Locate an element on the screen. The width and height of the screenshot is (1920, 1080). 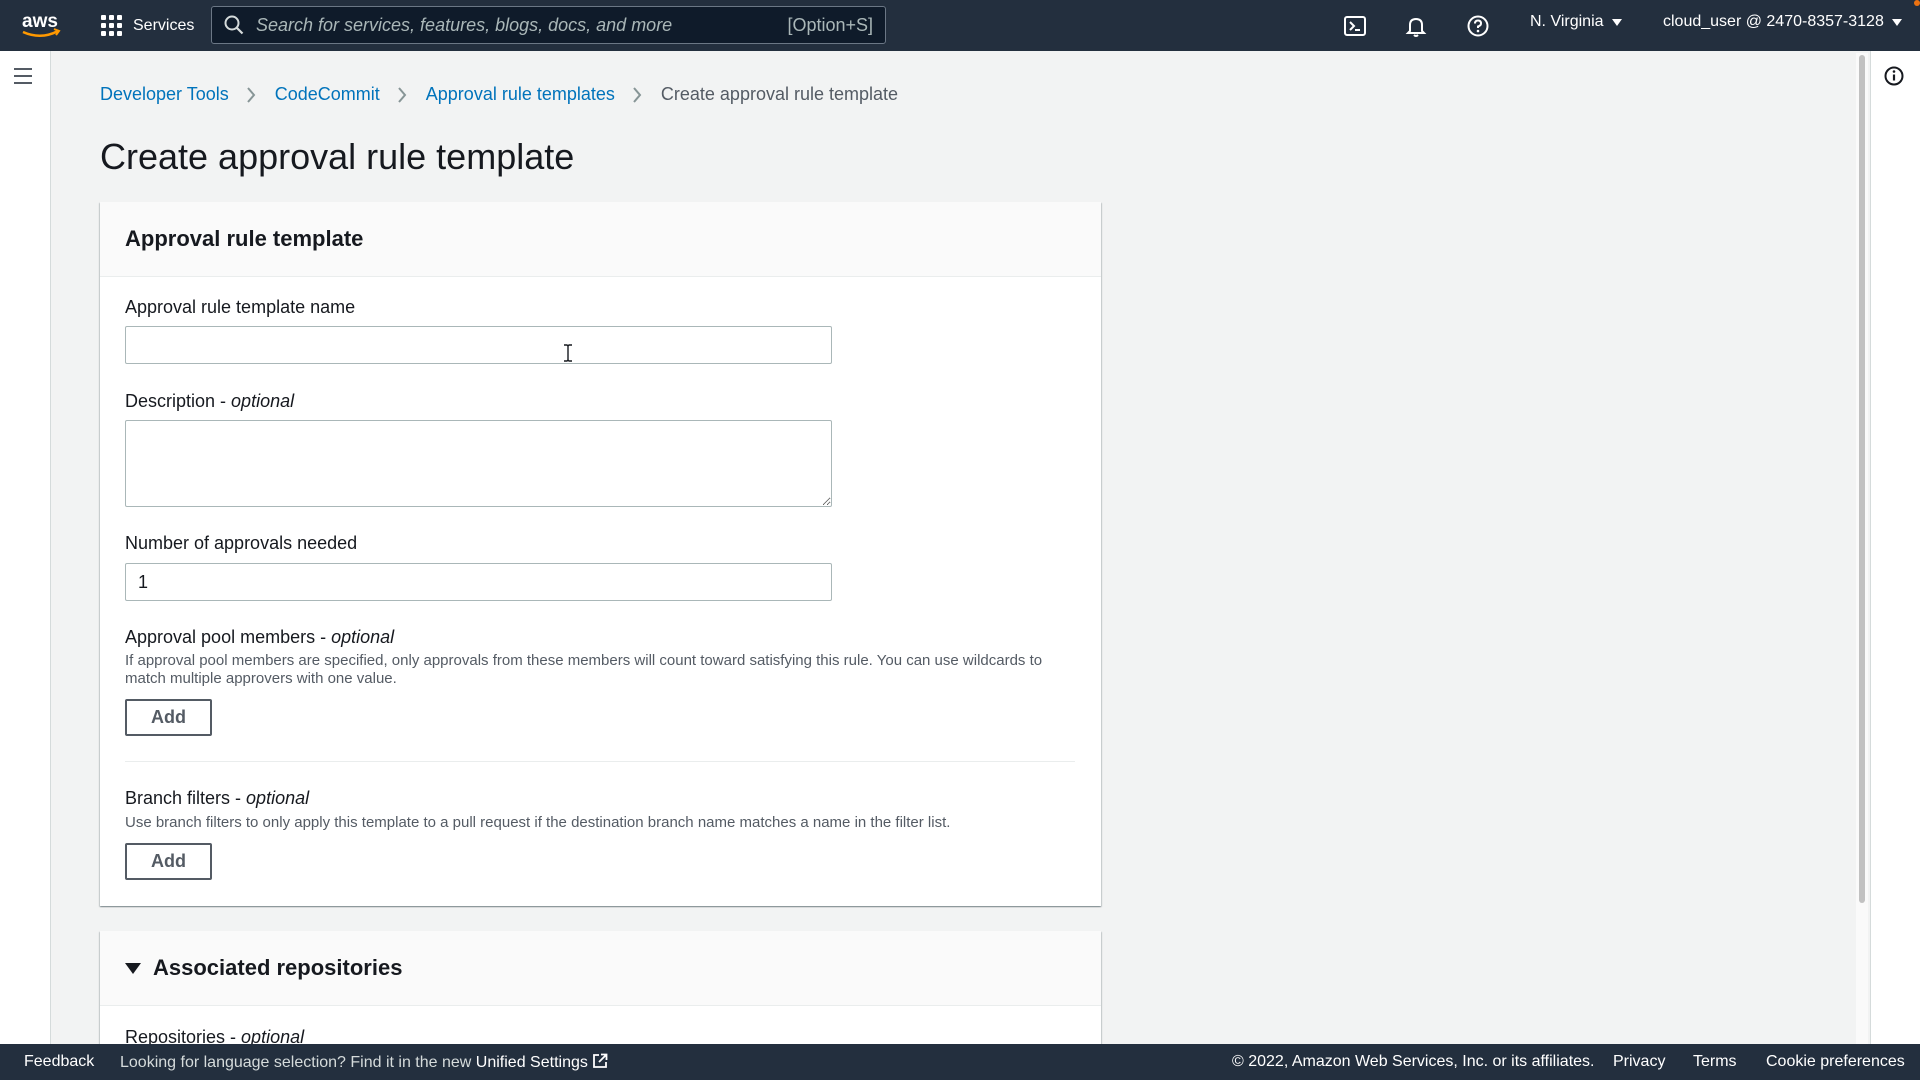
info-icon is located at coordinates (1894, 78).